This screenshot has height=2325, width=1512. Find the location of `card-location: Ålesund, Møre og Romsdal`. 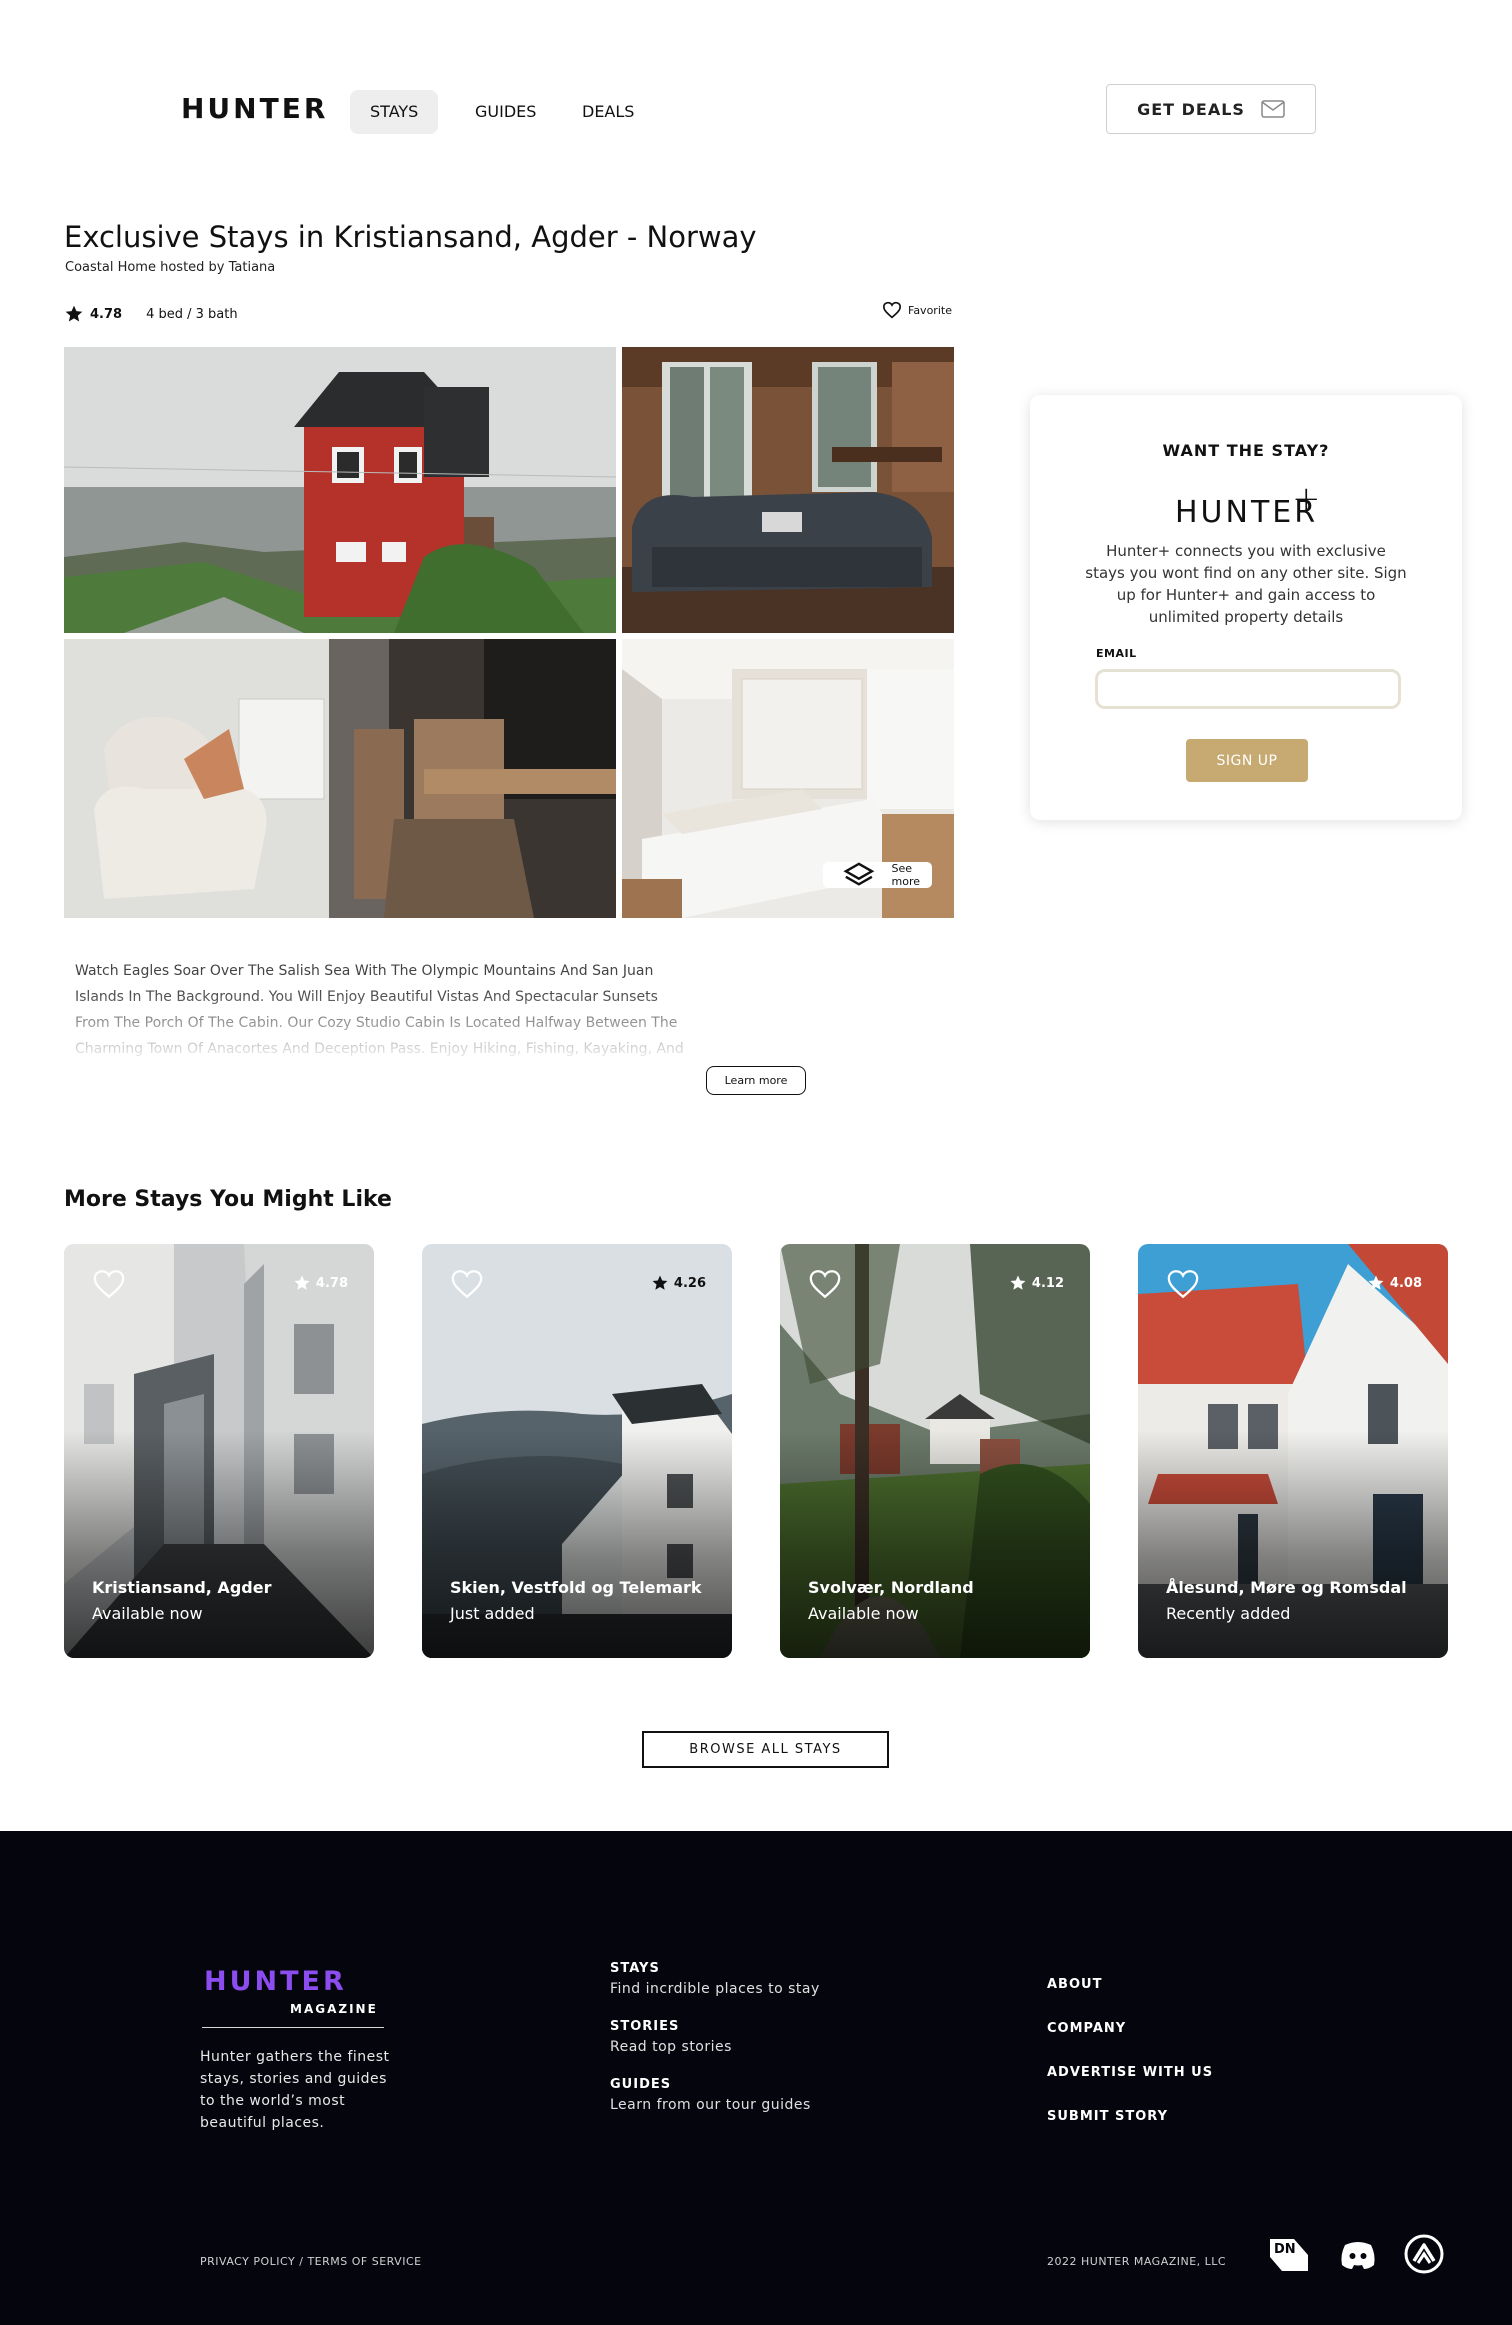

card-location: Ålesund, Møre og Romsdal is located at coordinates (1286, 1587).